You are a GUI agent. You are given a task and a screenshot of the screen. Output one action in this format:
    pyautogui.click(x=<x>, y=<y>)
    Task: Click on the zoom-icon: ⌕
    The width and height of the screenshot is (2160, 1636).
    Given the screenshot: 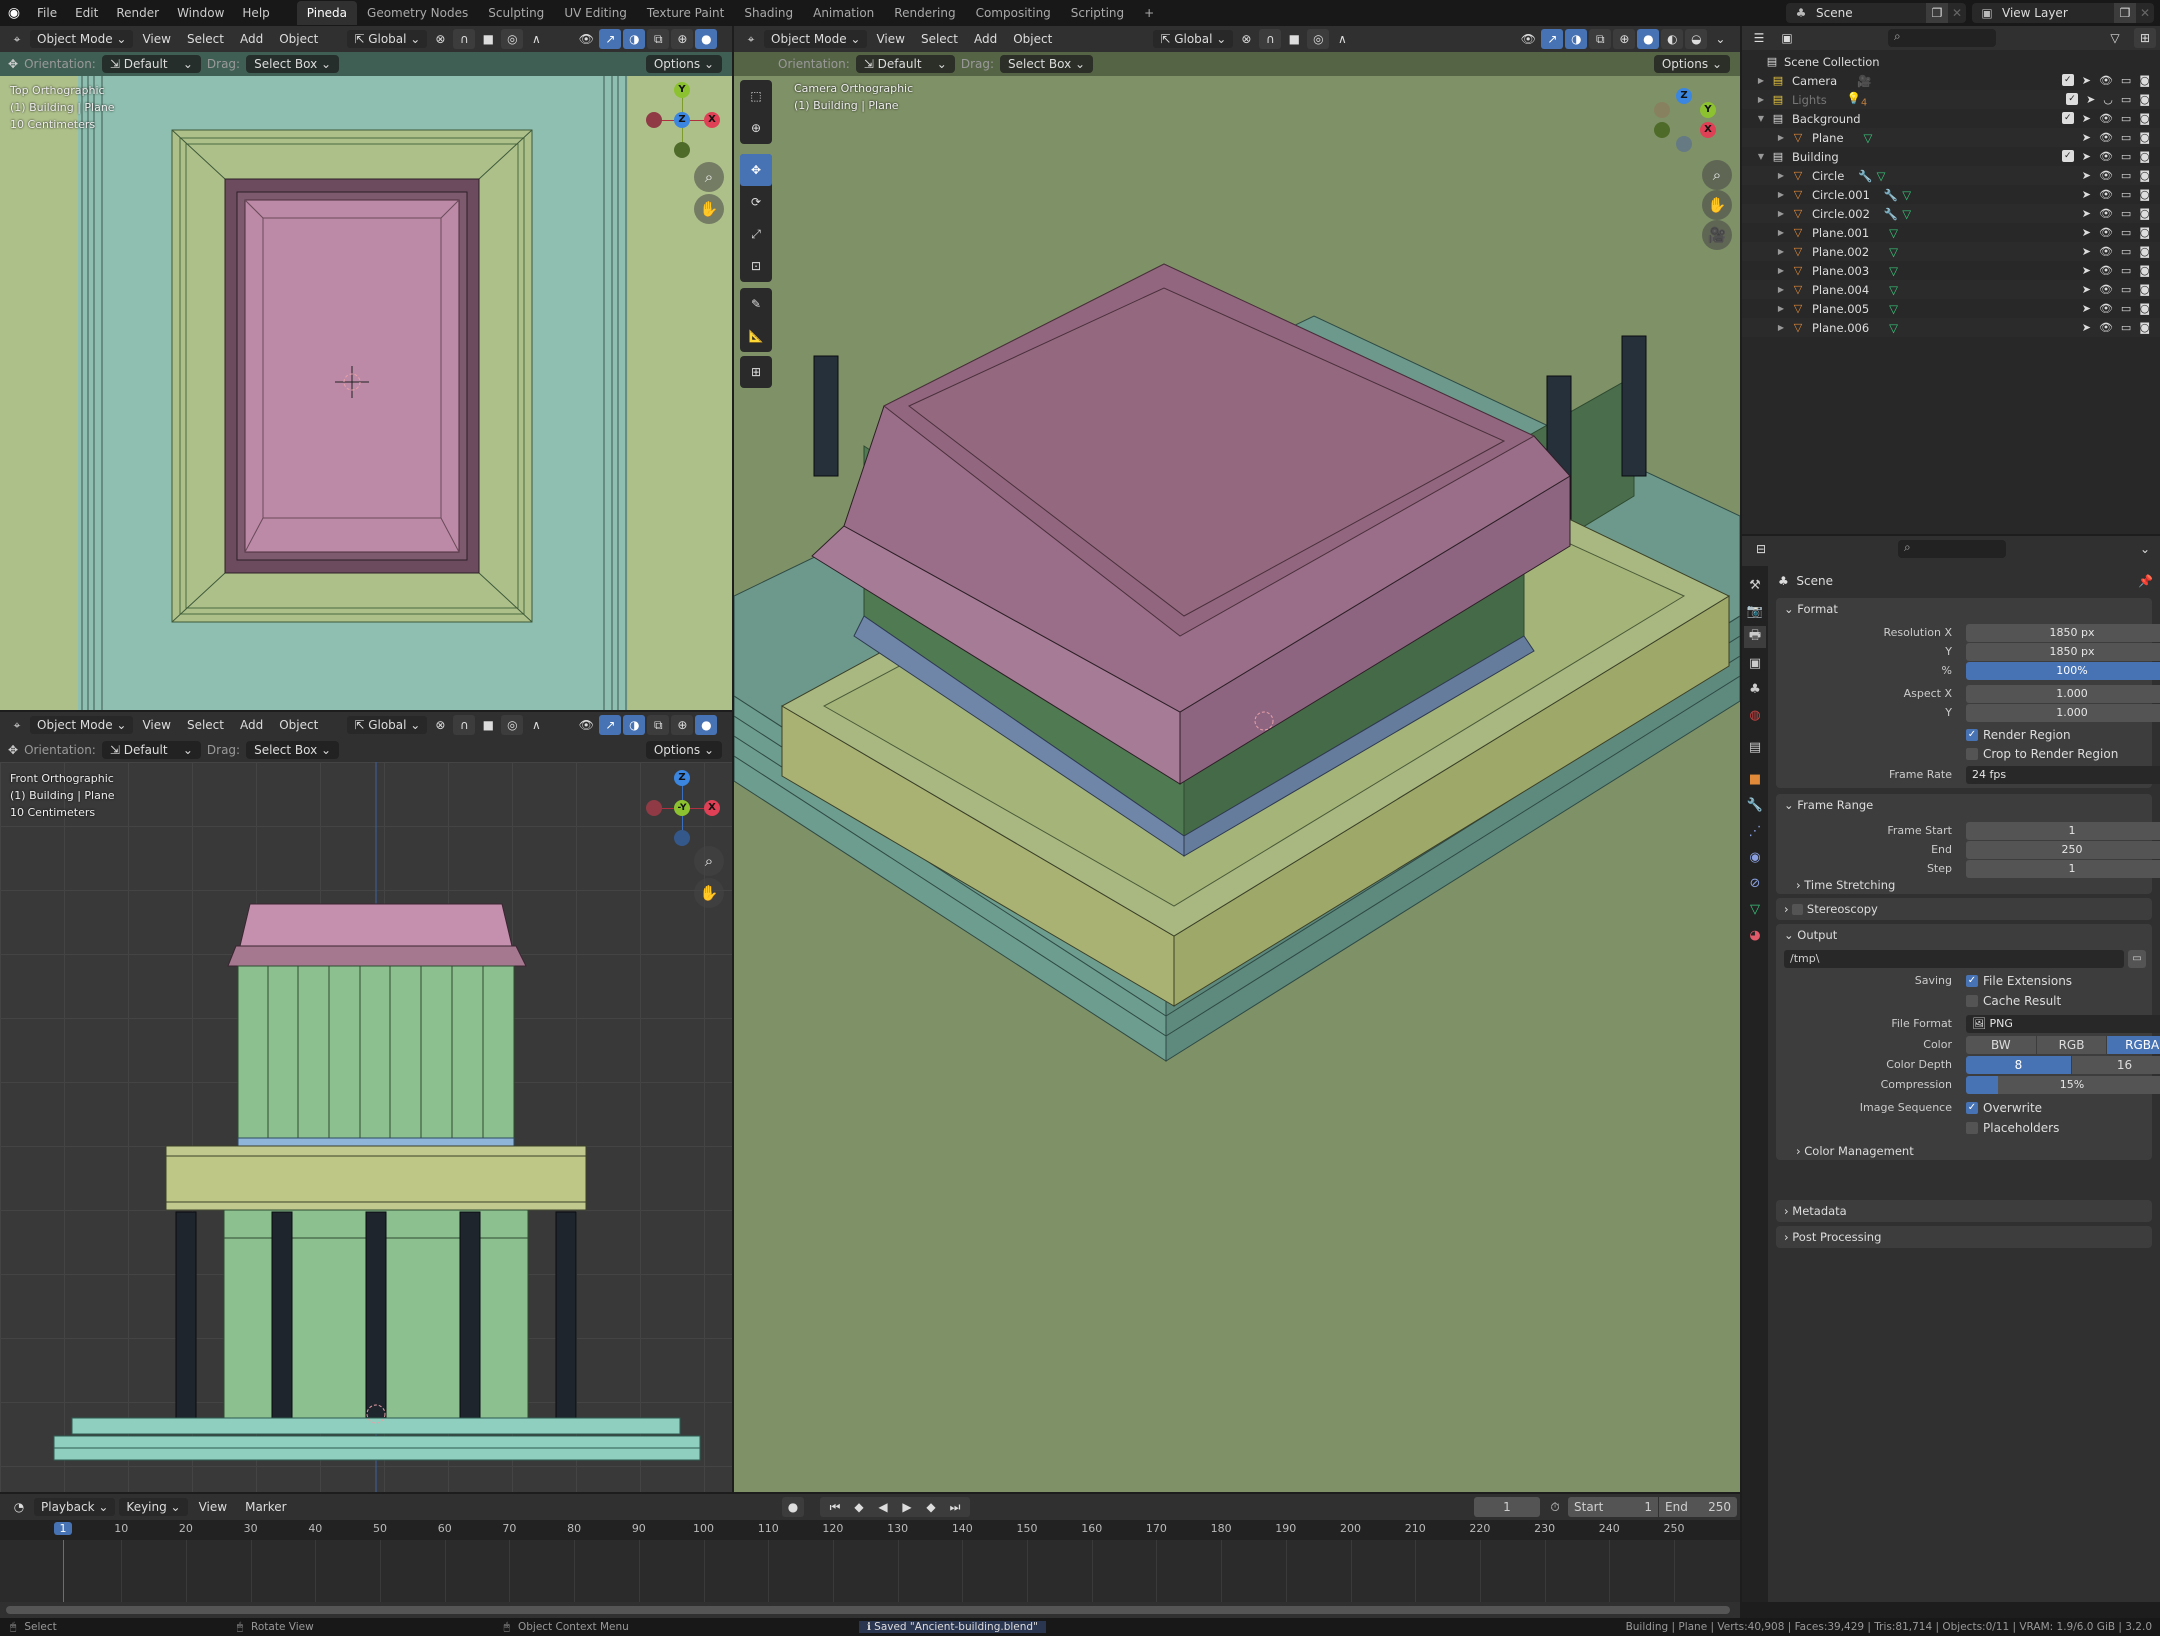 What is the action you would take?
    pyautogui.click(x=709, y=177)
    